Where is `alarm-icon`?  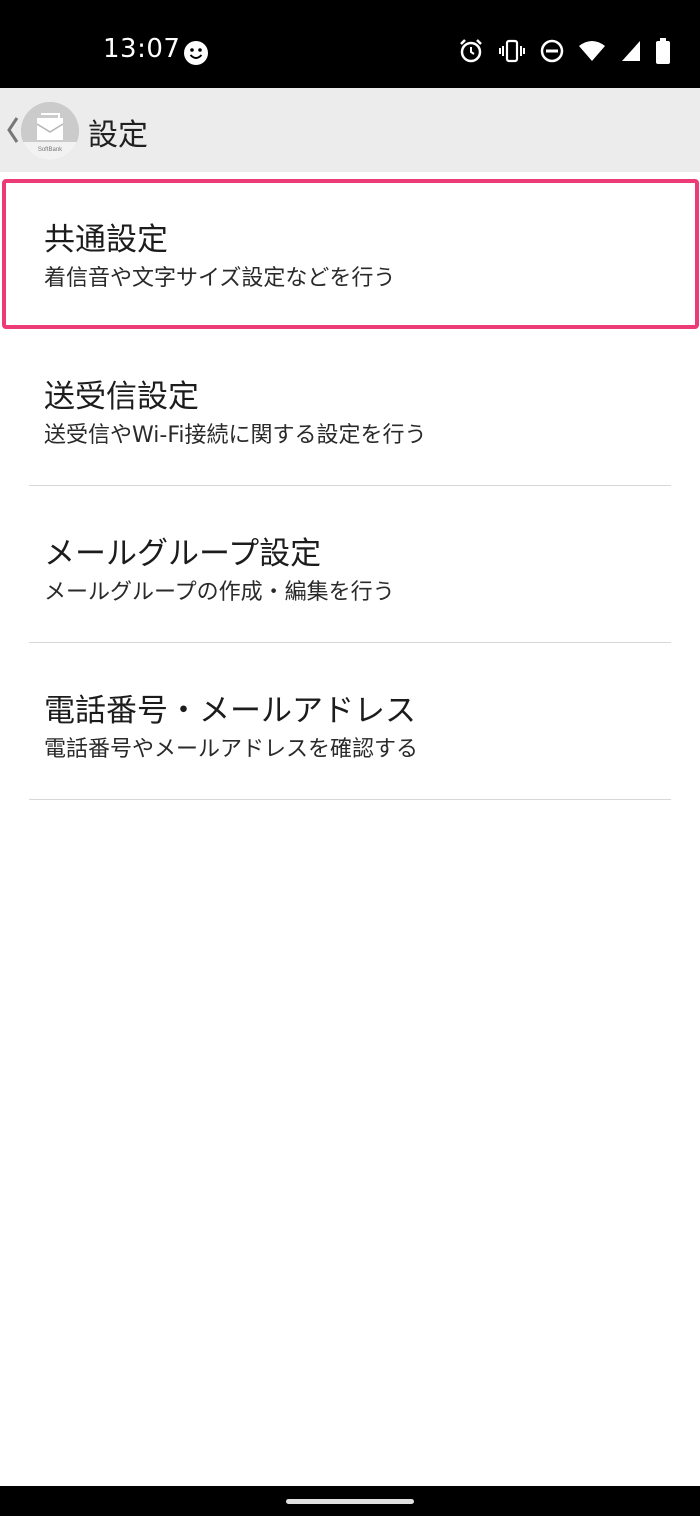
alarm-icon is located at coordinates (471, 51).